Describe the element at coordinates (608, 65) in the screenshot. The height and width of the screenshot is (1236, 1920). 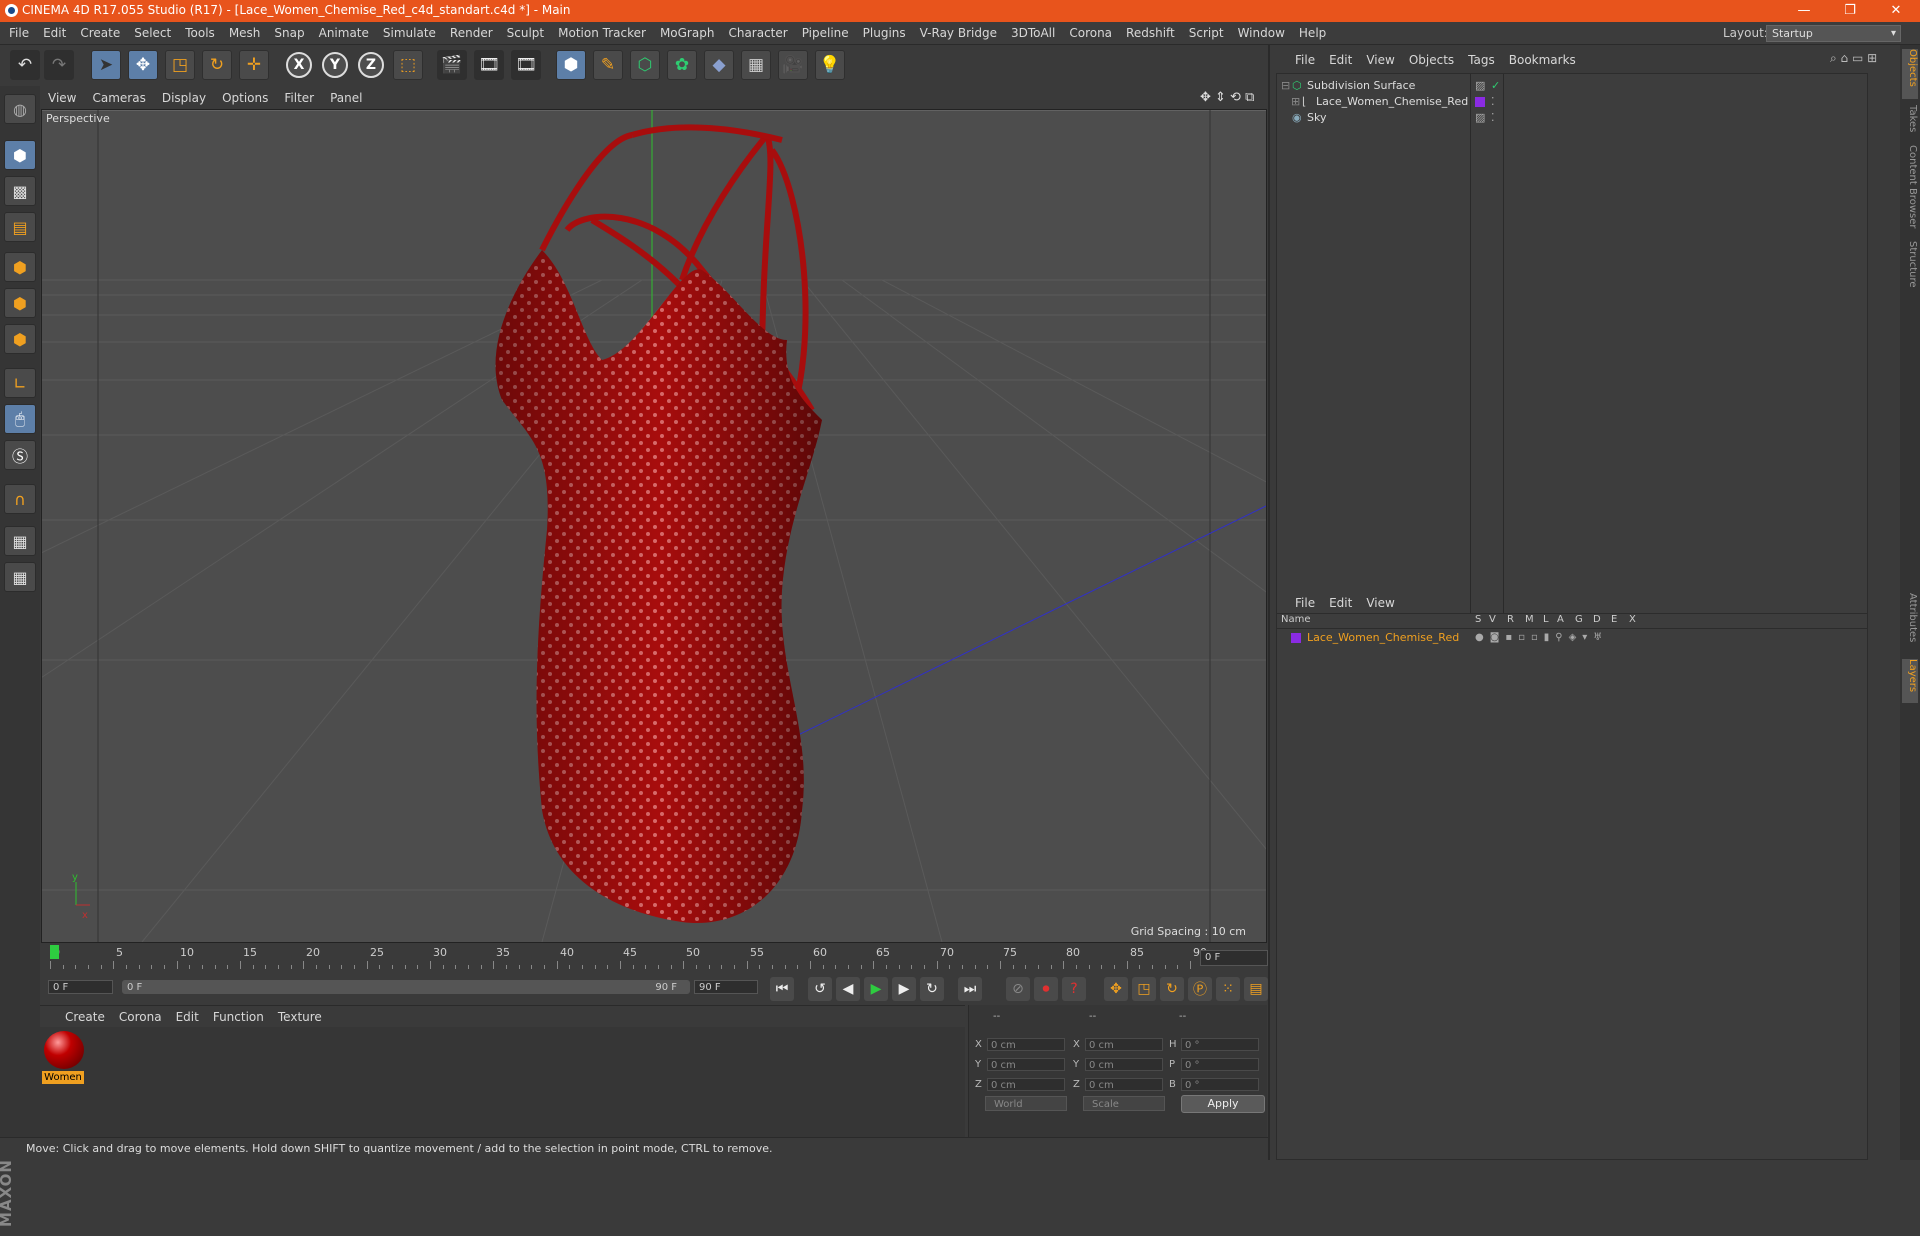
I see `pen-spline-icon: ✎` at that location.